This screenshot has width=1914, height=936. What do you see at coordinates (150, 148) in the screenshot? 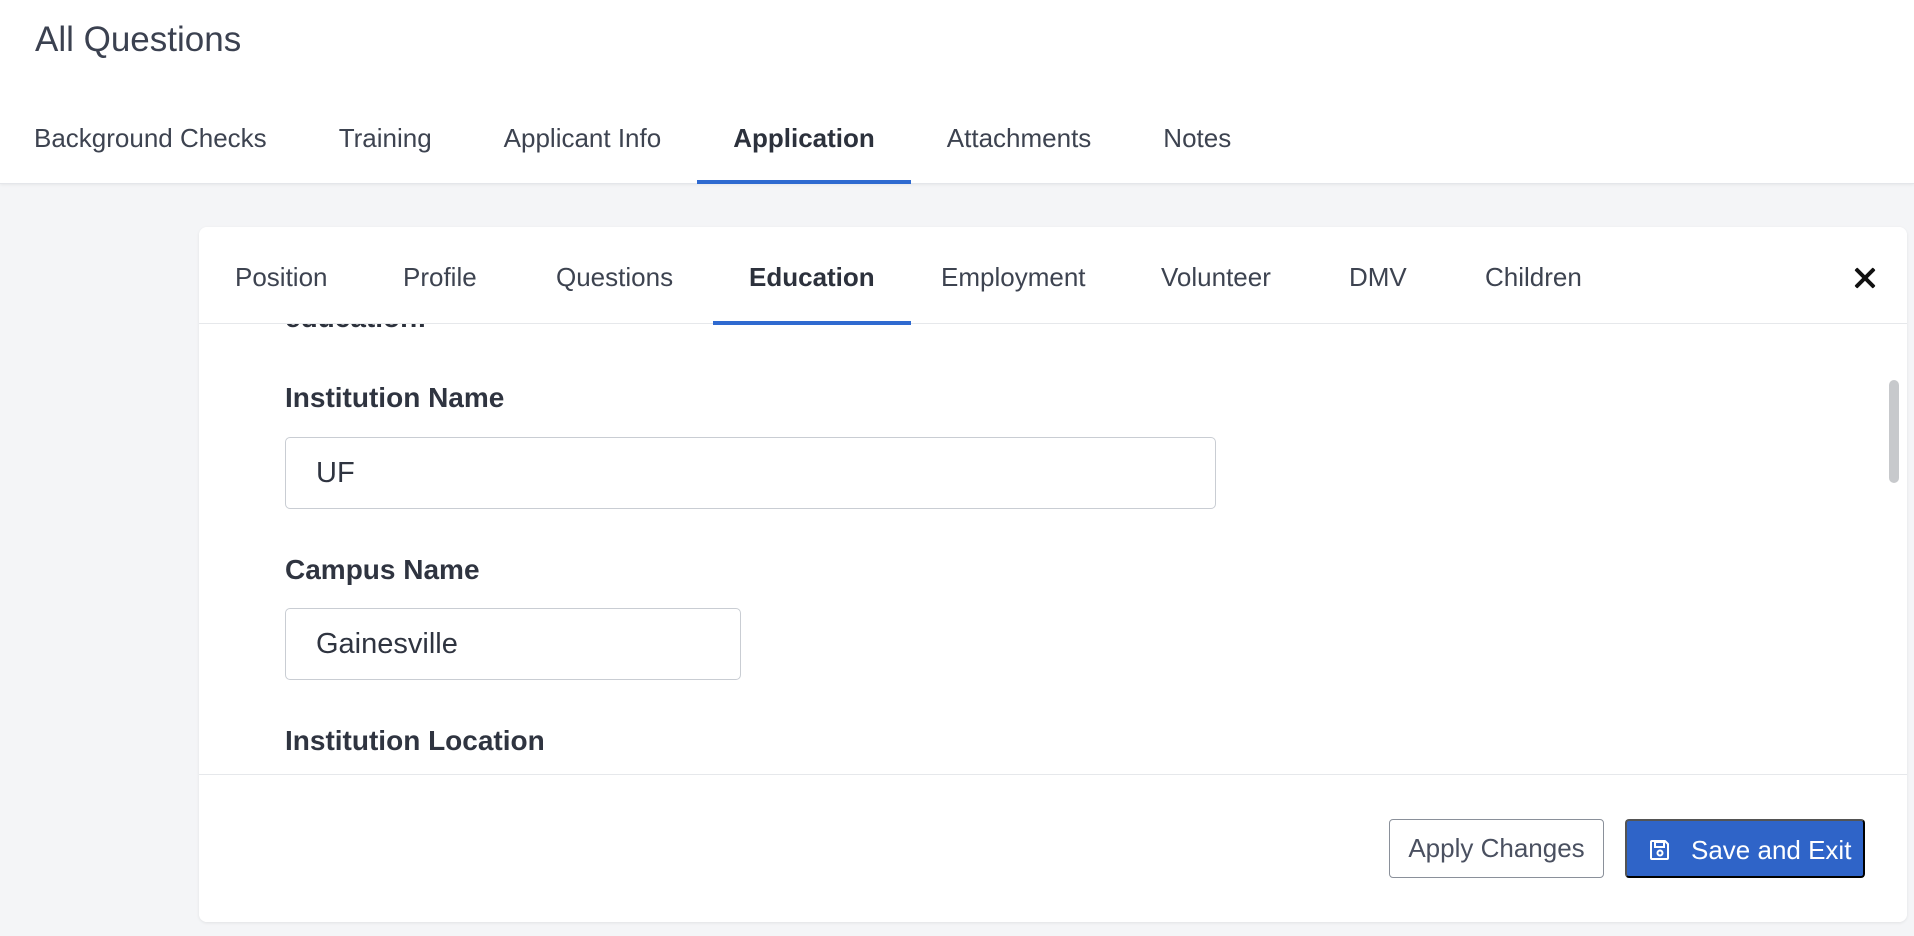
I see `tab-background-checks: Background Checks` at bounding box center [150, 148].